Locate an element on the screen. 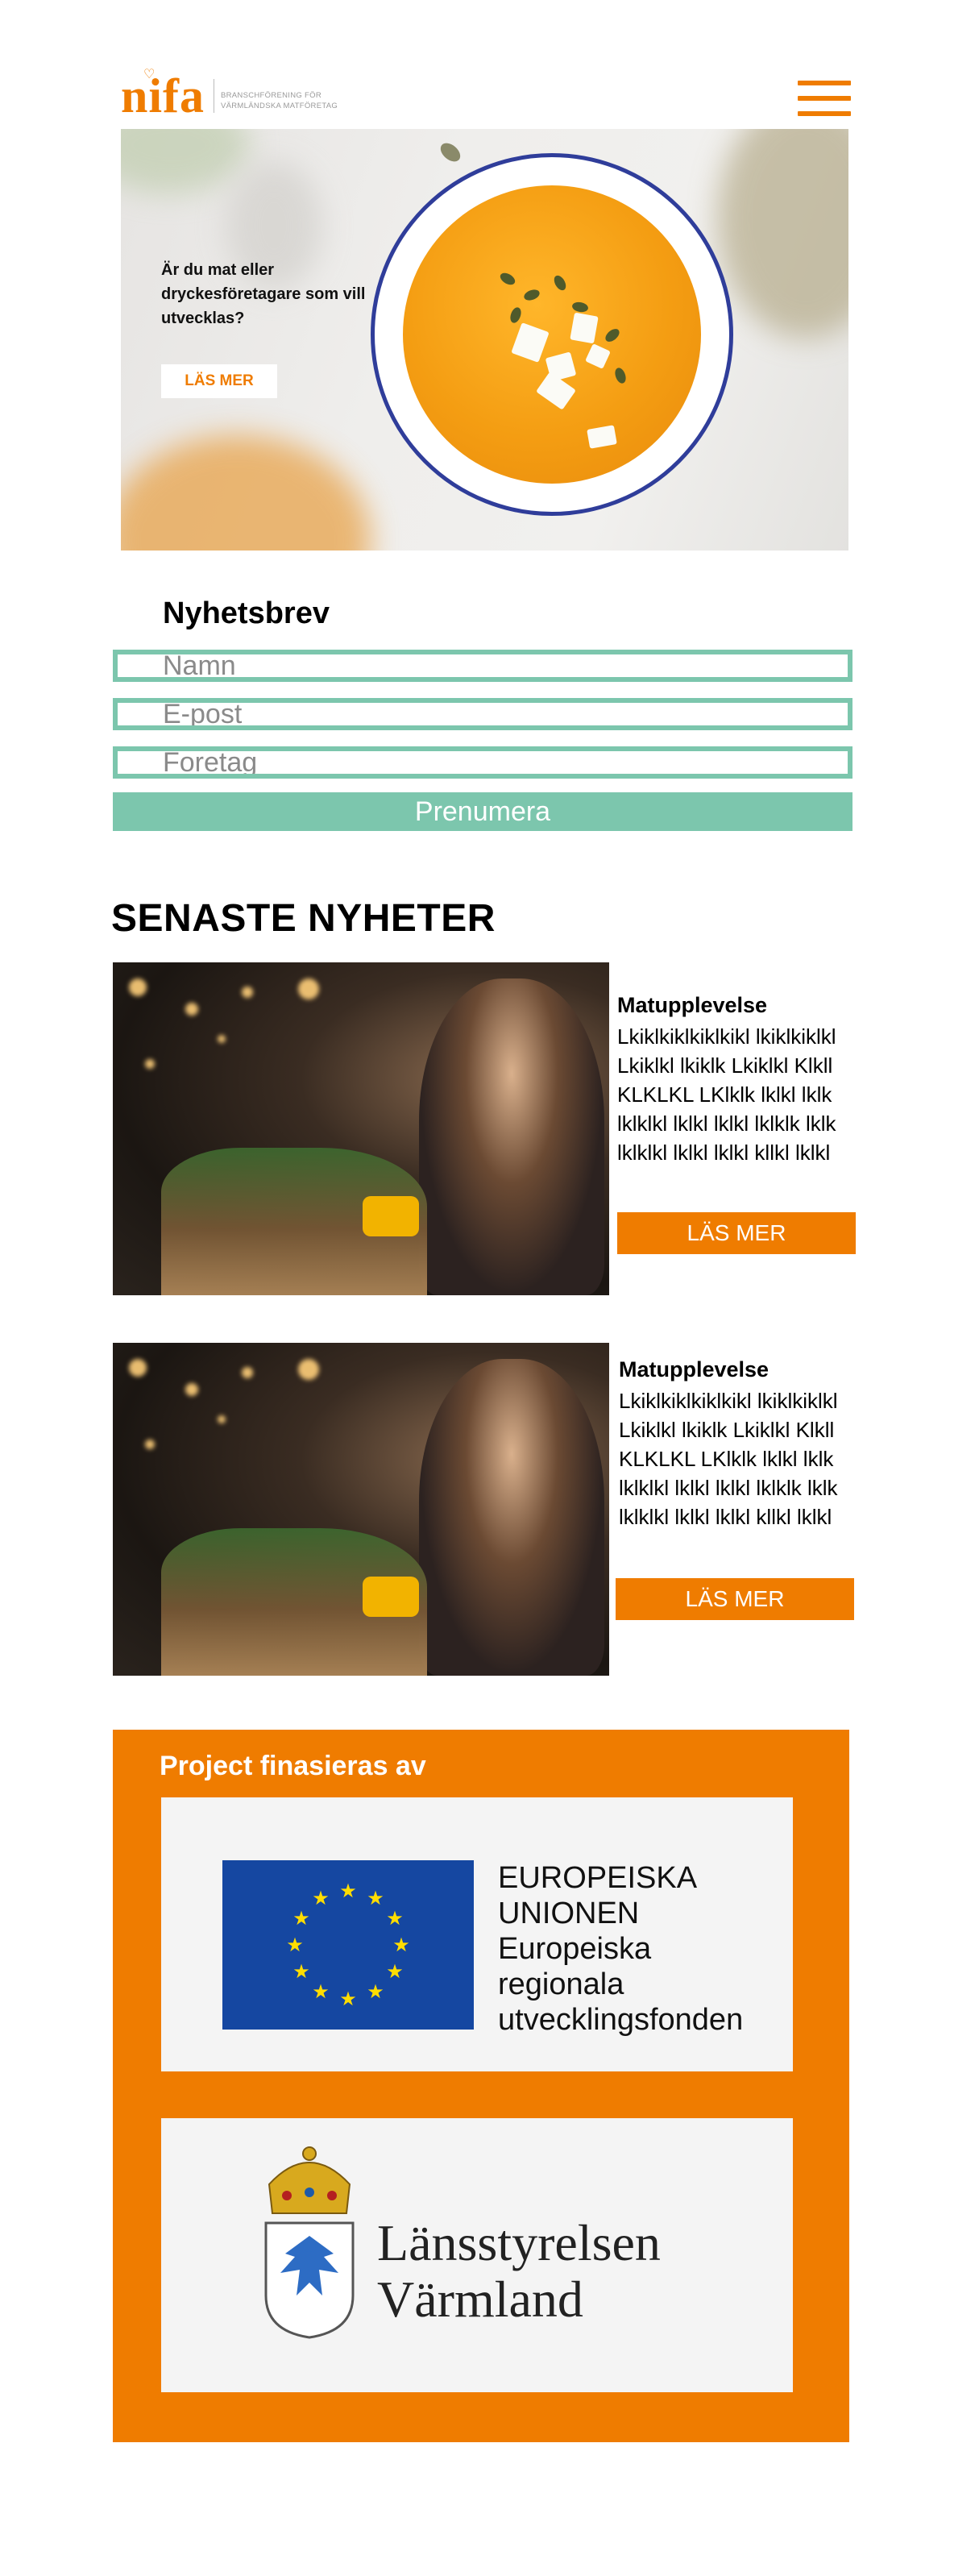  eu-flag-icon: ★ ★ ★ ★ ★ ★ ★ ★ ★ ★ ★ ★ is located at coordinates (348, 1945).